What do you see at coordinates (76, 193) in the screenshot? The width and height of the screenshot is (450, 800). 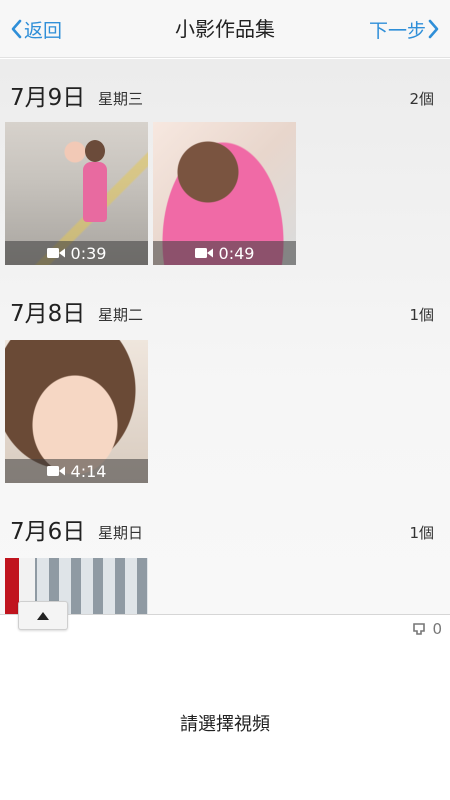 I see `video-thumbnail: 0:39` at bounding box center [76, 193].